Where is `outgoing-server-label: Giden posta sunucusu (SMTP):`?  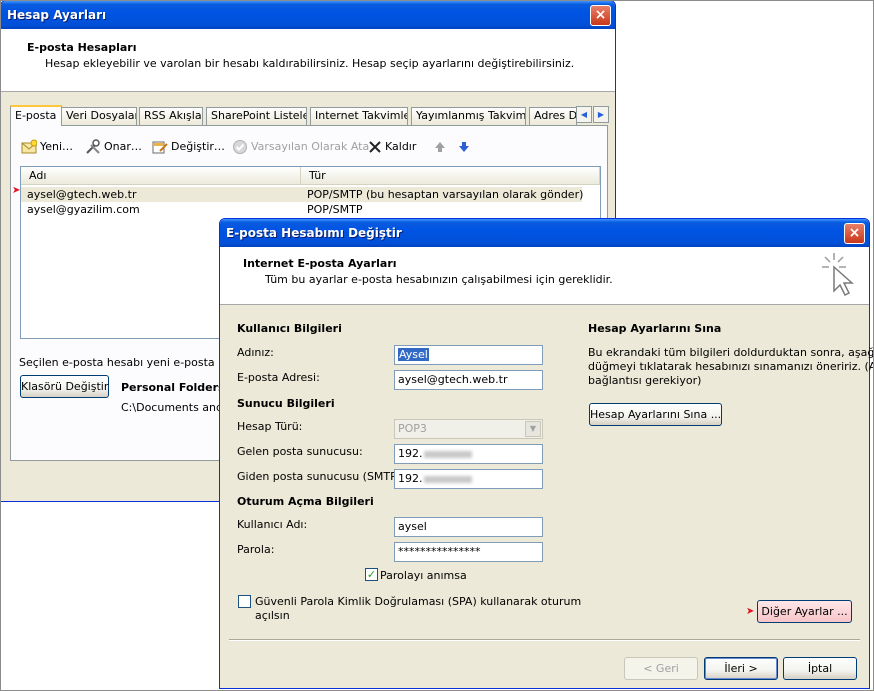 outgoing-server-label: Giden posta sunucusu (SMTP): is located at coordinates (321, 476).